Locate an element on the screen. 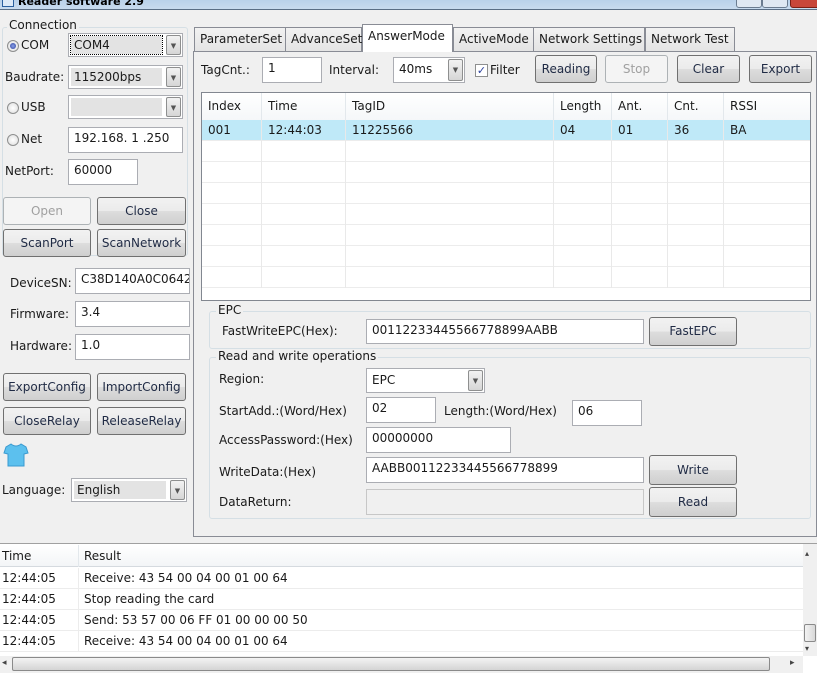 The height and width of the screenshot is (676, 817). log-message: Stop reading the card is located at coordinates (149, 599).